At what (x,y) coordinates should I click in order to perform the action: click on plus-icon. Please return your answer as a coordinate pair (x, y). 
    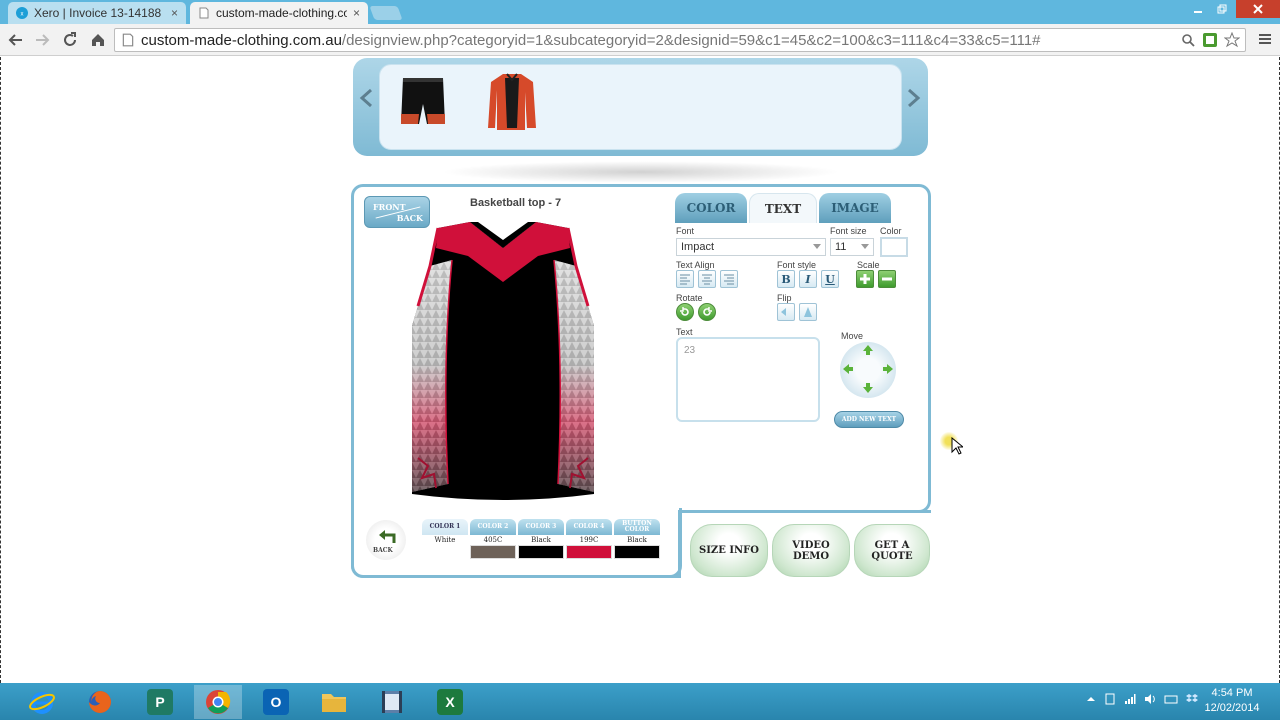
    Looking at the image, I should click on (865, 279).